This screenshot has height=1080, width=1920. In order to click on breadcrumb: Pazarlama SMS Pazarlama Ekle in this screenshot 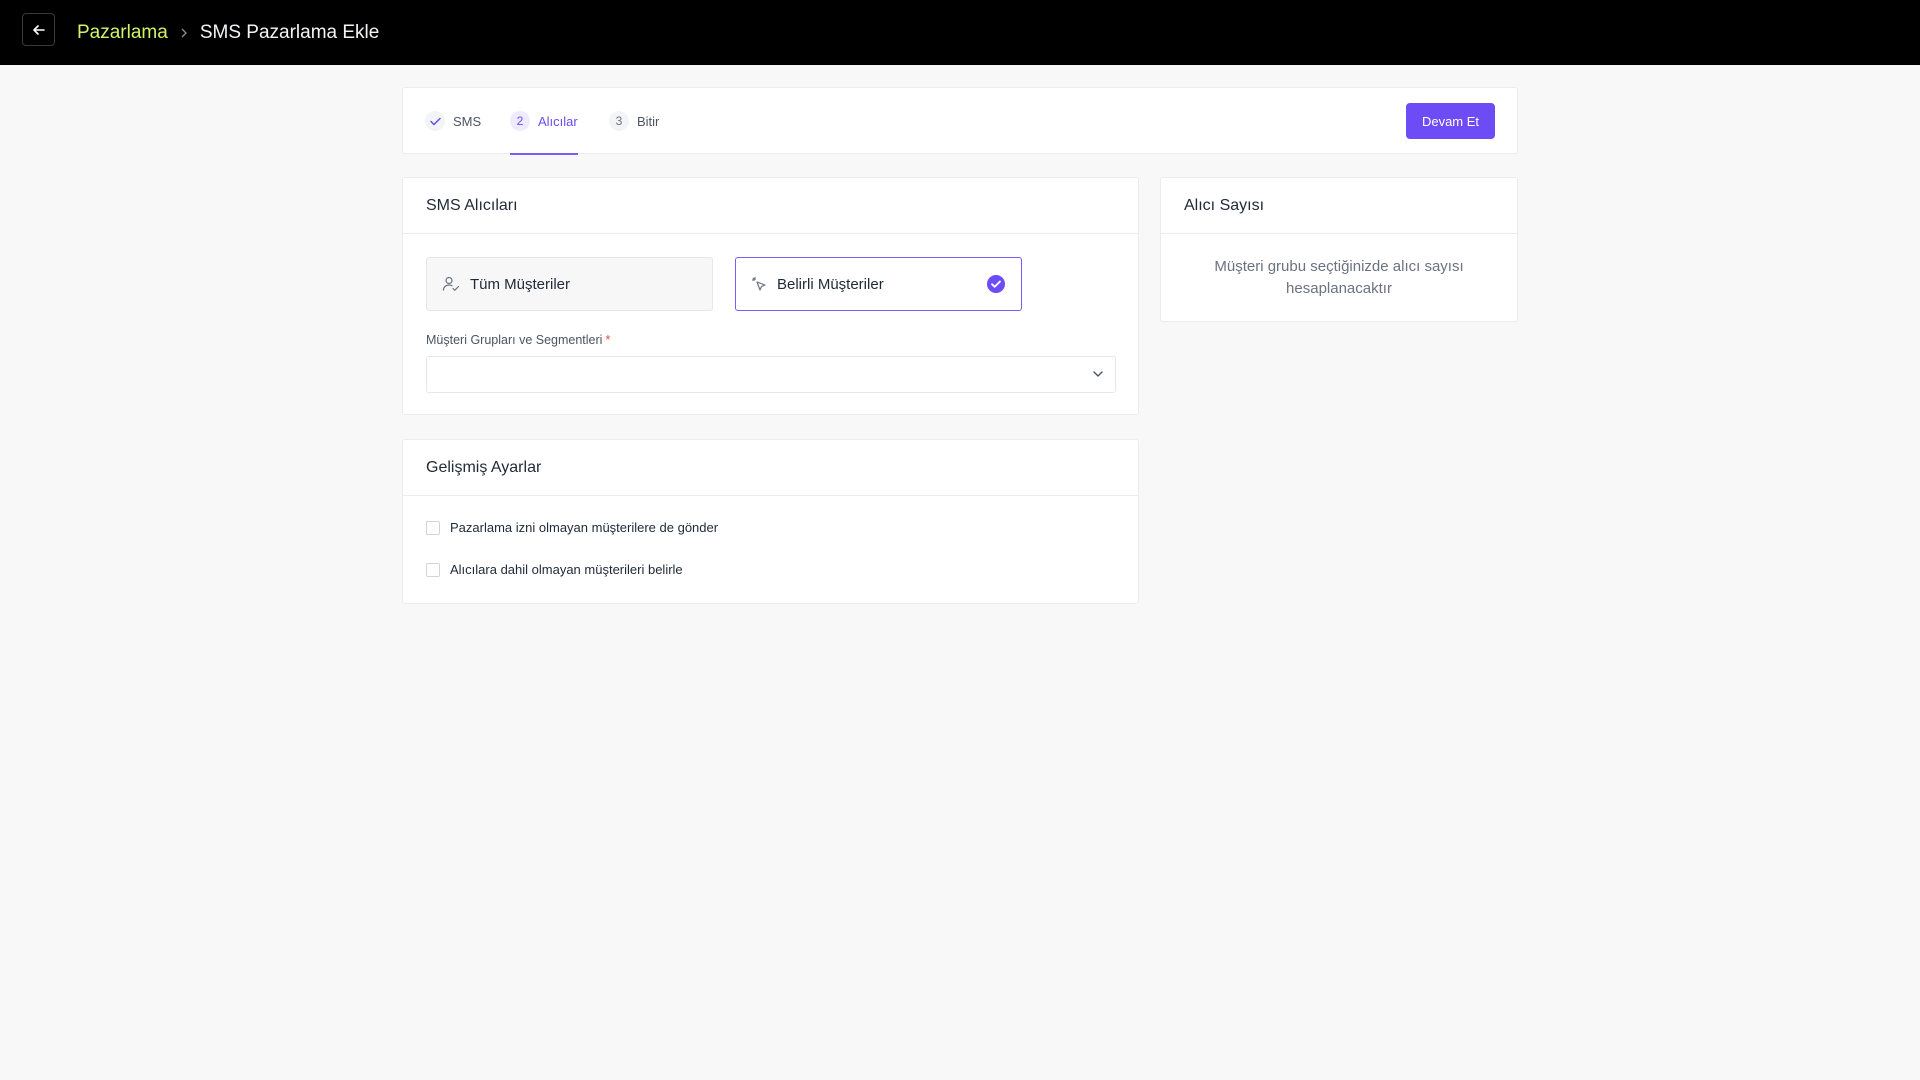, I will do `click(228, 32)`.